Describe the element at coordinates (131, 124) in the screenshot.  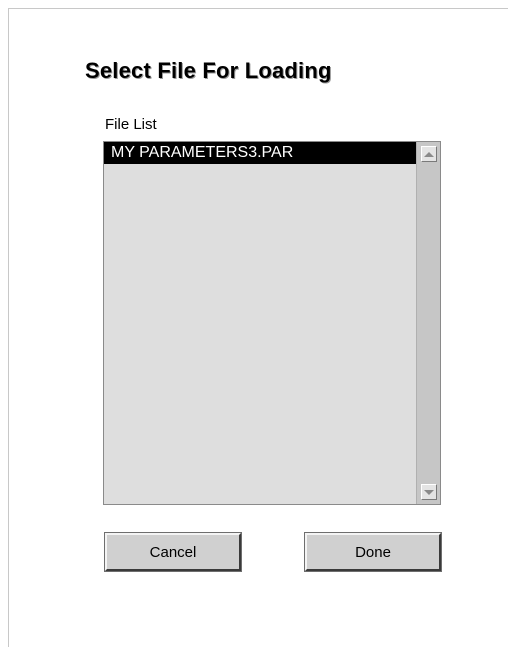
I see `file-list-label: File List` at that location.